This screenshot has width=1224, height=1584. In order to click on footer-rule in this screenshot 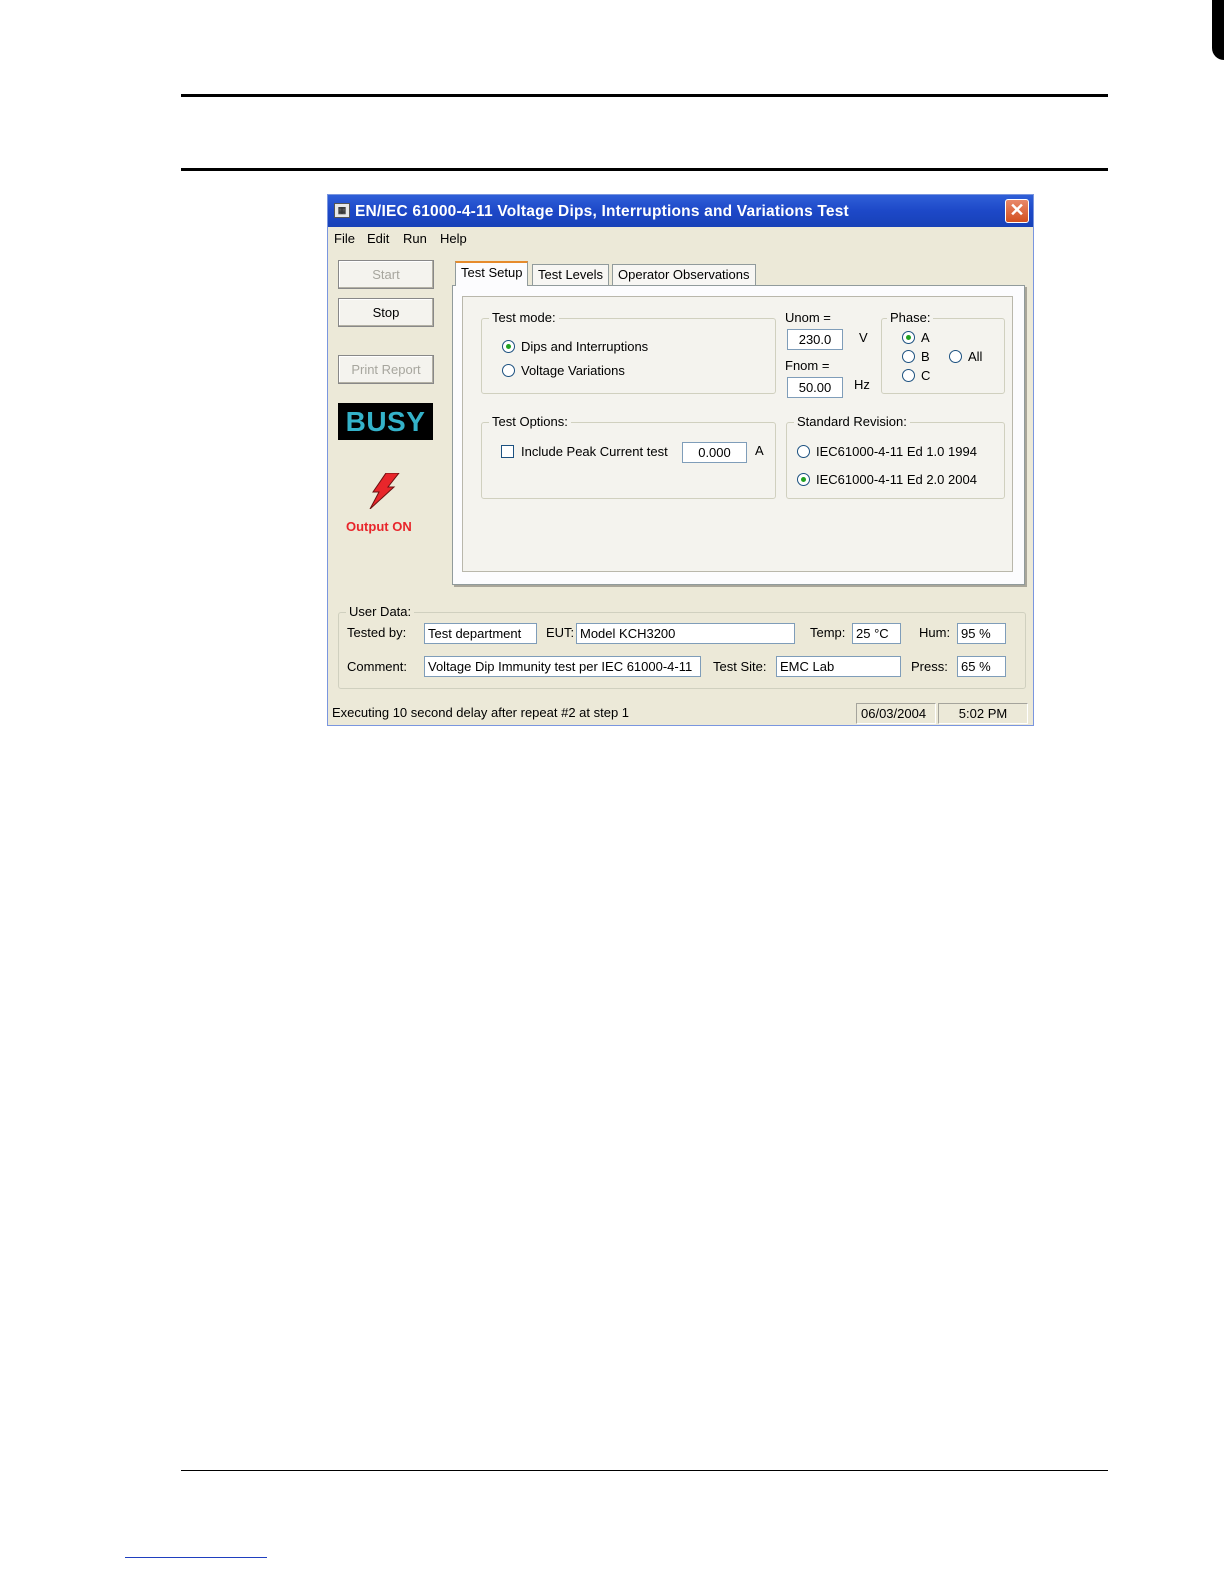, I will do `click(644, 1470)`.